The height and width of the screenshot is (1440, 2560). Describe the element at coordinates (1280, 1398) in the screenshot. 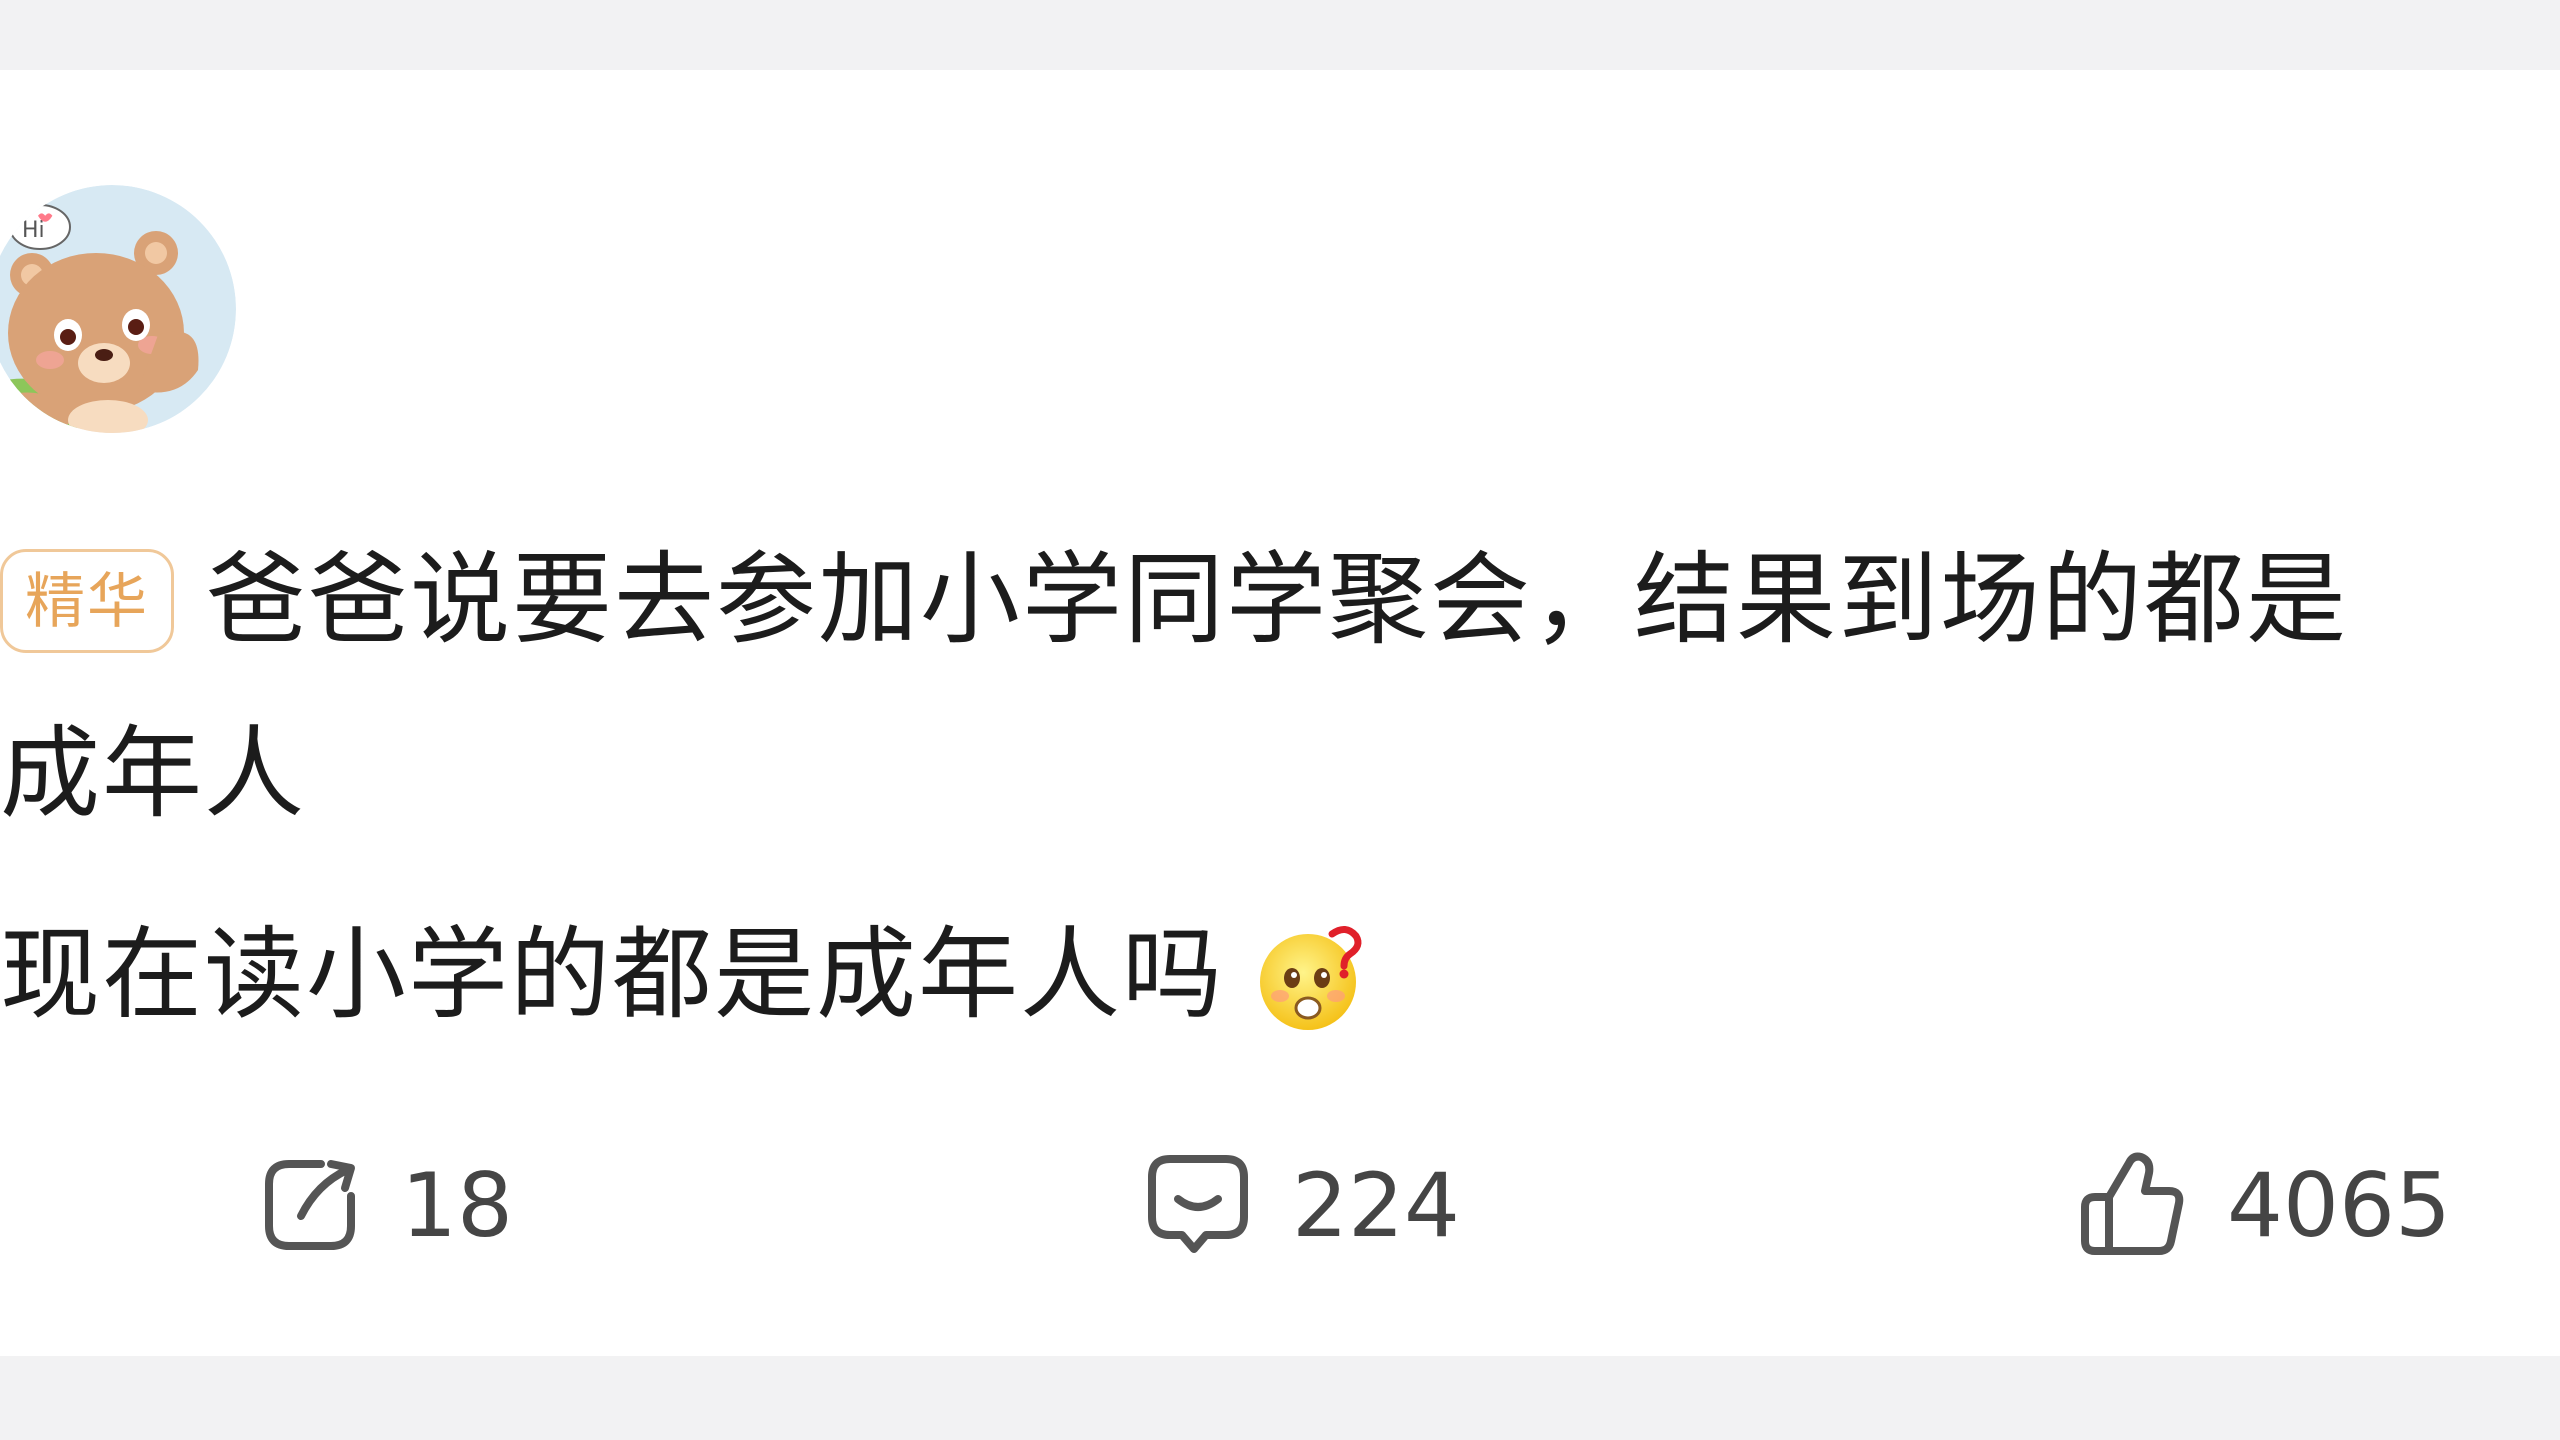

I see `bottom-separator` at that location.